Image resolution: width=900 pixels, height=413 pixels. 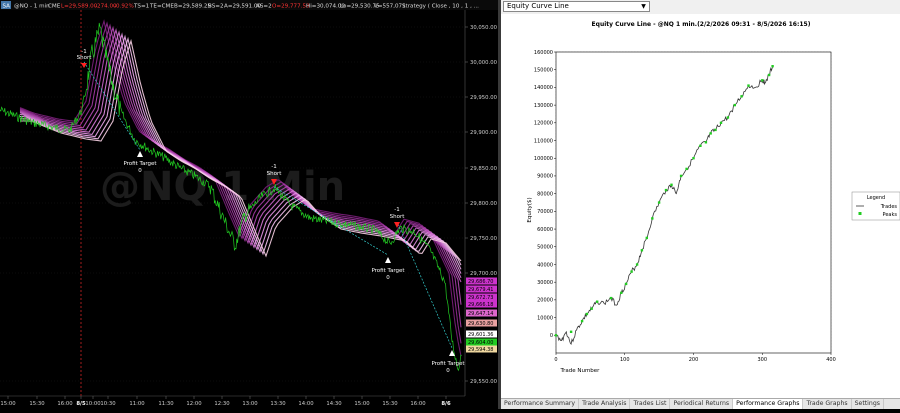 What do you see at coordinates (480, 335) in the screenshot?
I see `price-tag-text: 29,601.36` at bounding box center [480, 335].